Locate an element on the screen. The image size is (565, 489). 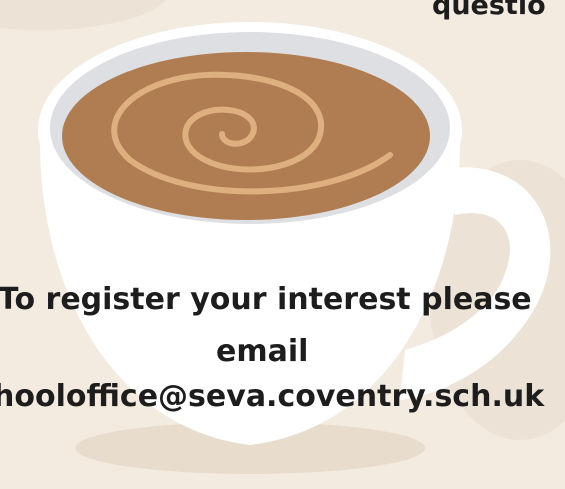
background-blob is located at coordinates (83, 15).